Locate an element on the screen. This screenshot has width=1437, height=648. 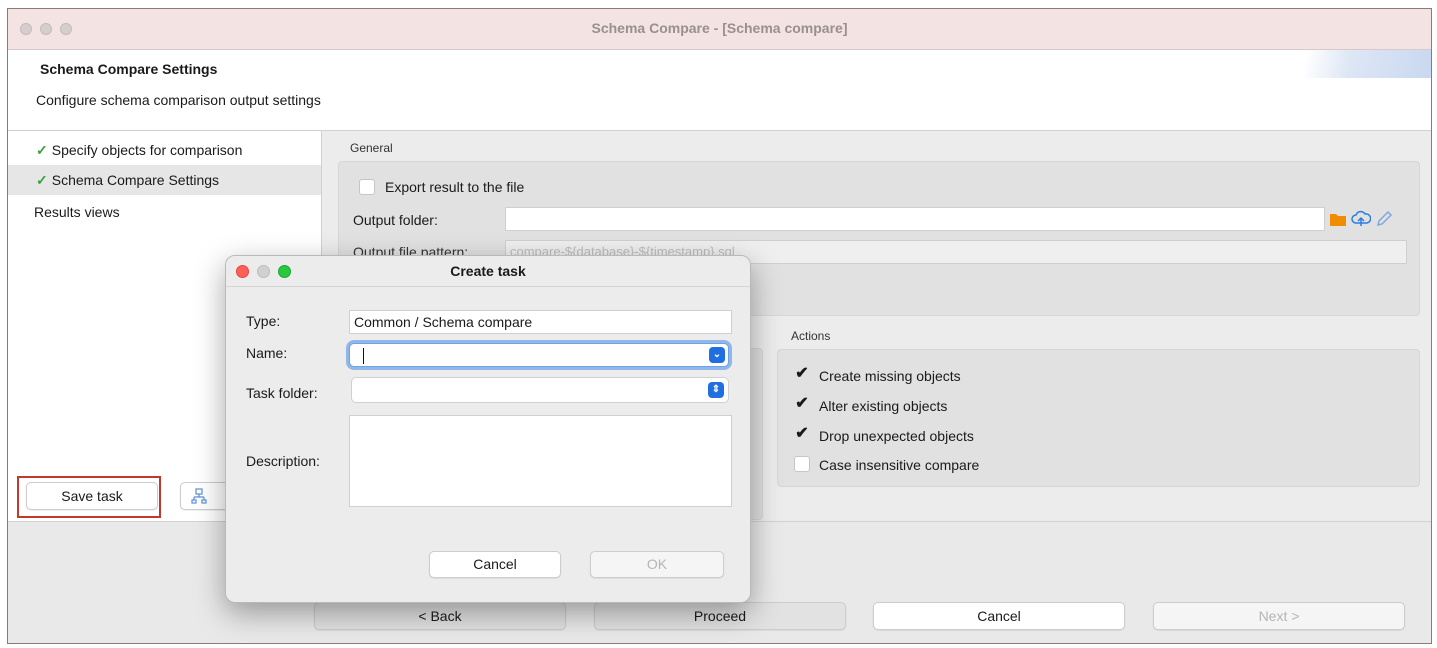
description-textarea is located at coordinates (540, 461).